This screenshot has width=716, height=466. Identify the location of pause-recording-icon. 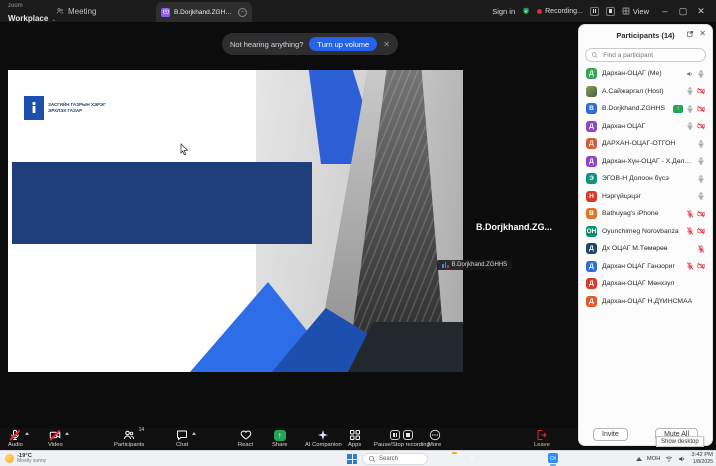
(395, 435).